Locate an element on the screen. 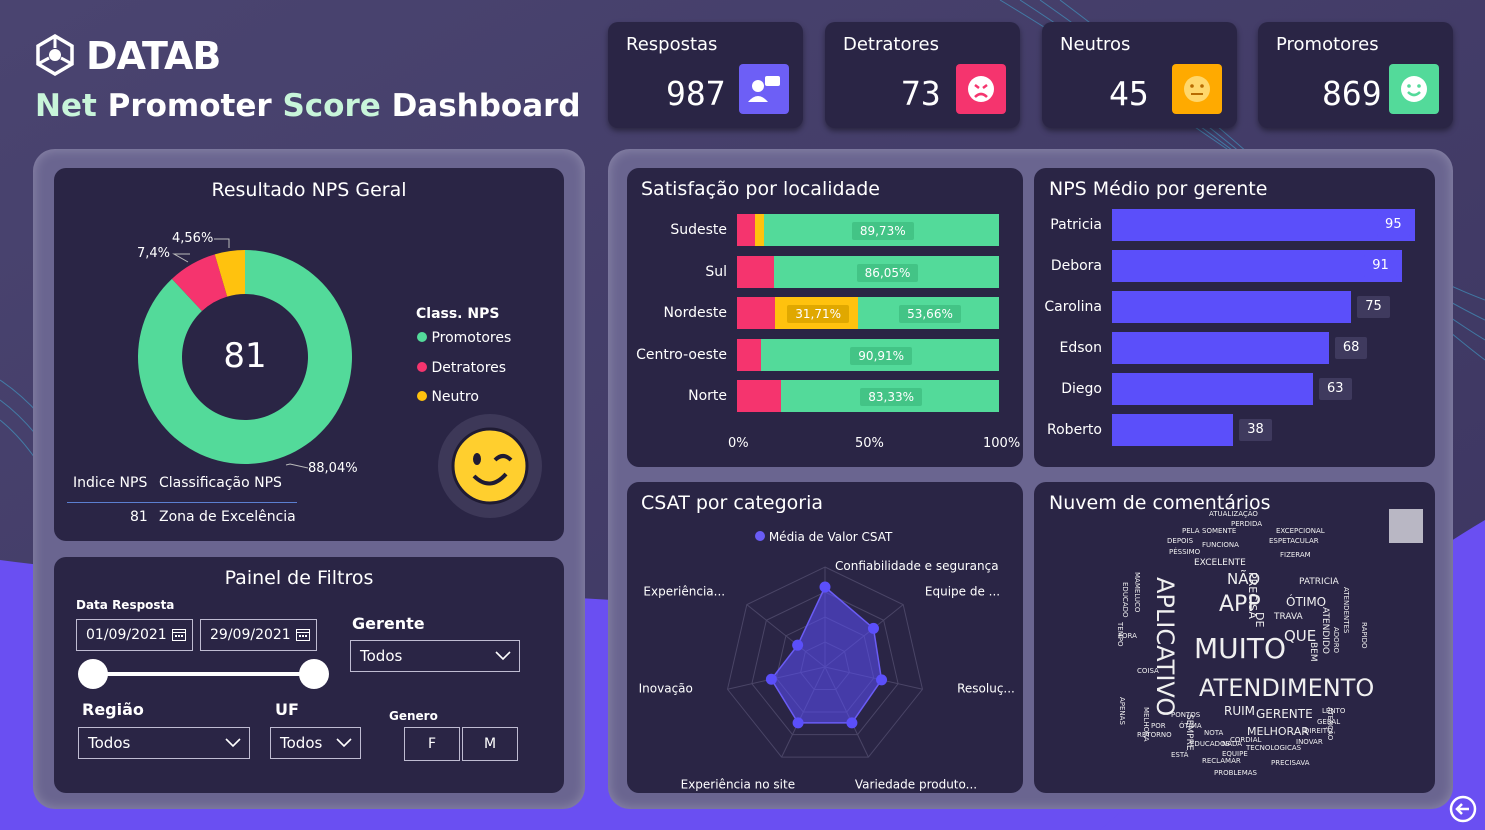  back-icon is located at coordinates (1463, 809).